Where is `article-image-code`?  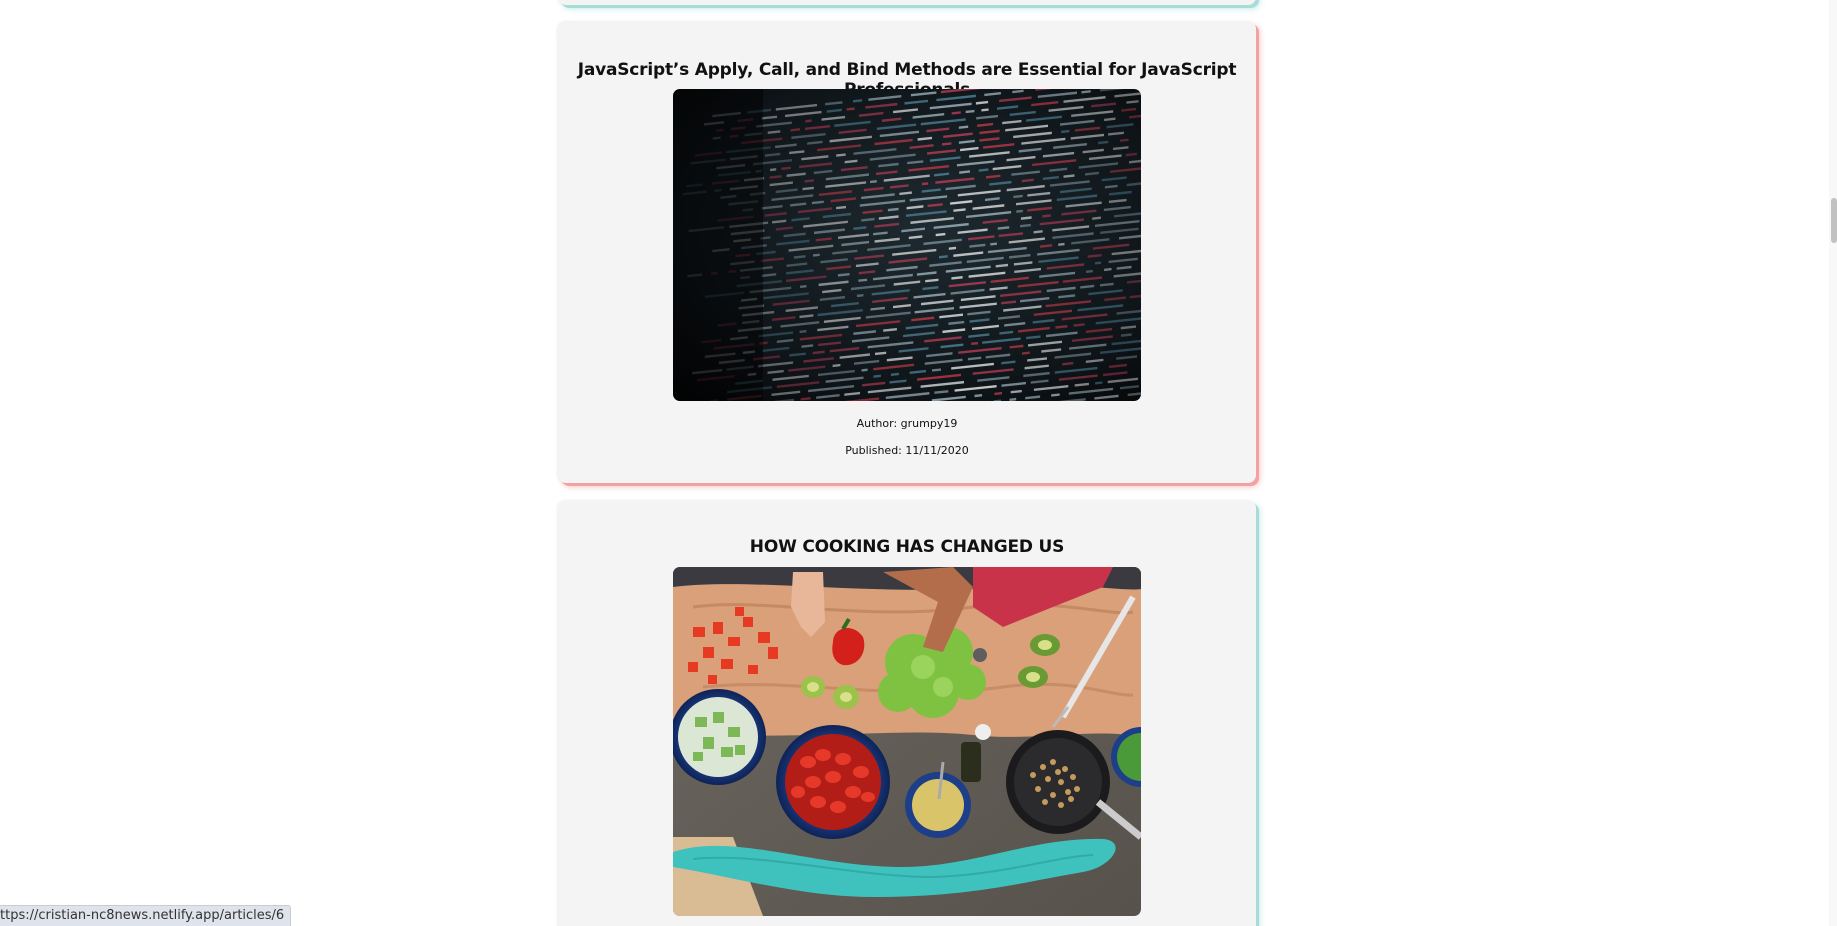 article-image-code is located at coordinates (907, 245).